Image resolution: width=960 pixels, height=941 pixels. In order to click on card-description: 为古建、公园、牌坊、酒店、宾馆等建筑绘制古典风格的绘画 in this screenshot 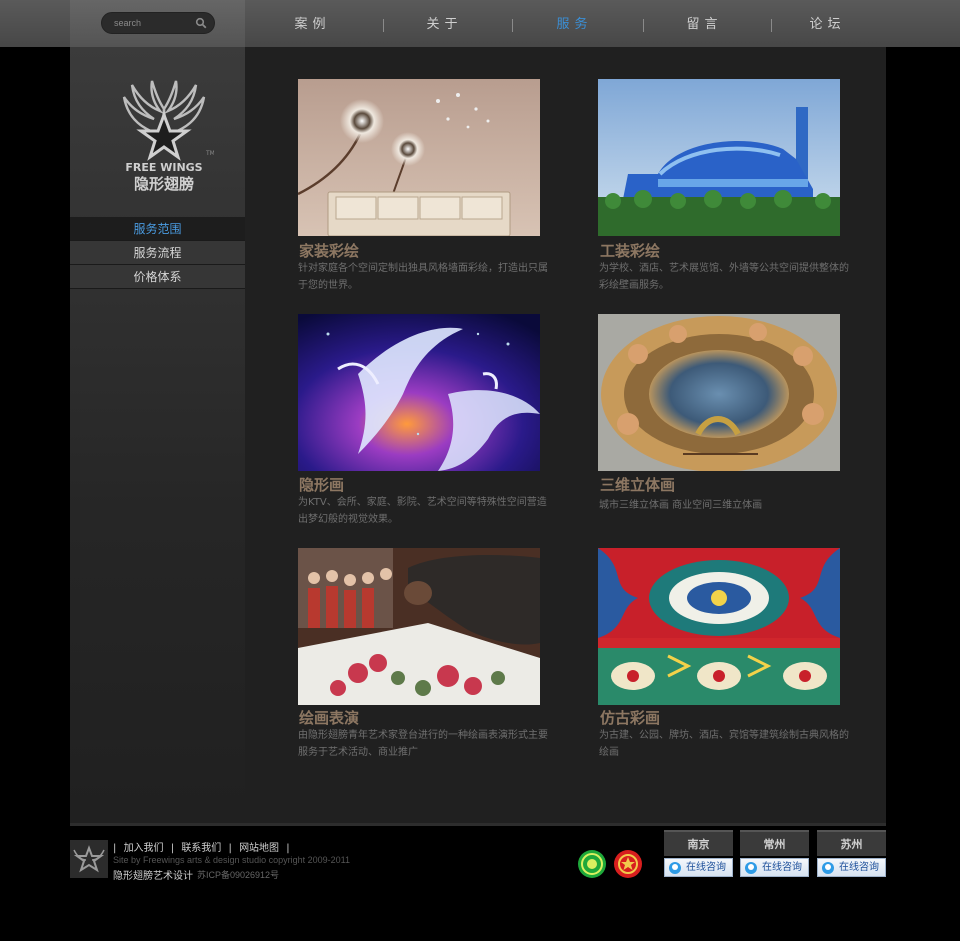, I will do `click(724, 744)`.